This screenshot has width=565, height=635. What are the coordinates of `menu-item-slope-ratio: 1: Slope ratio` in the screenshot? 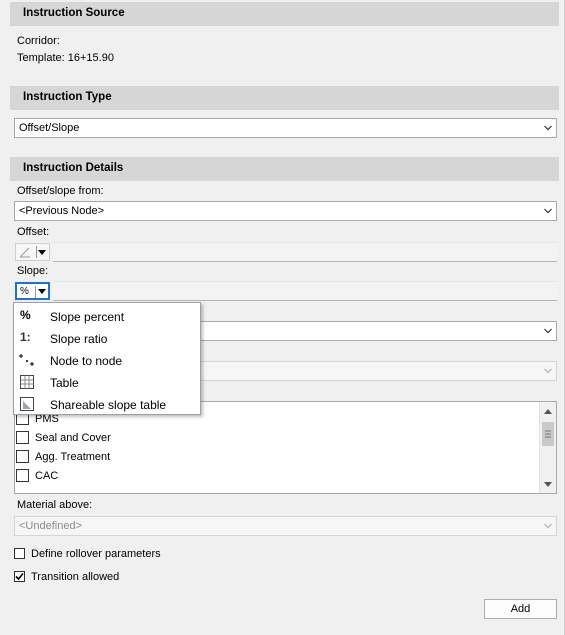 It's located at (107, 338).